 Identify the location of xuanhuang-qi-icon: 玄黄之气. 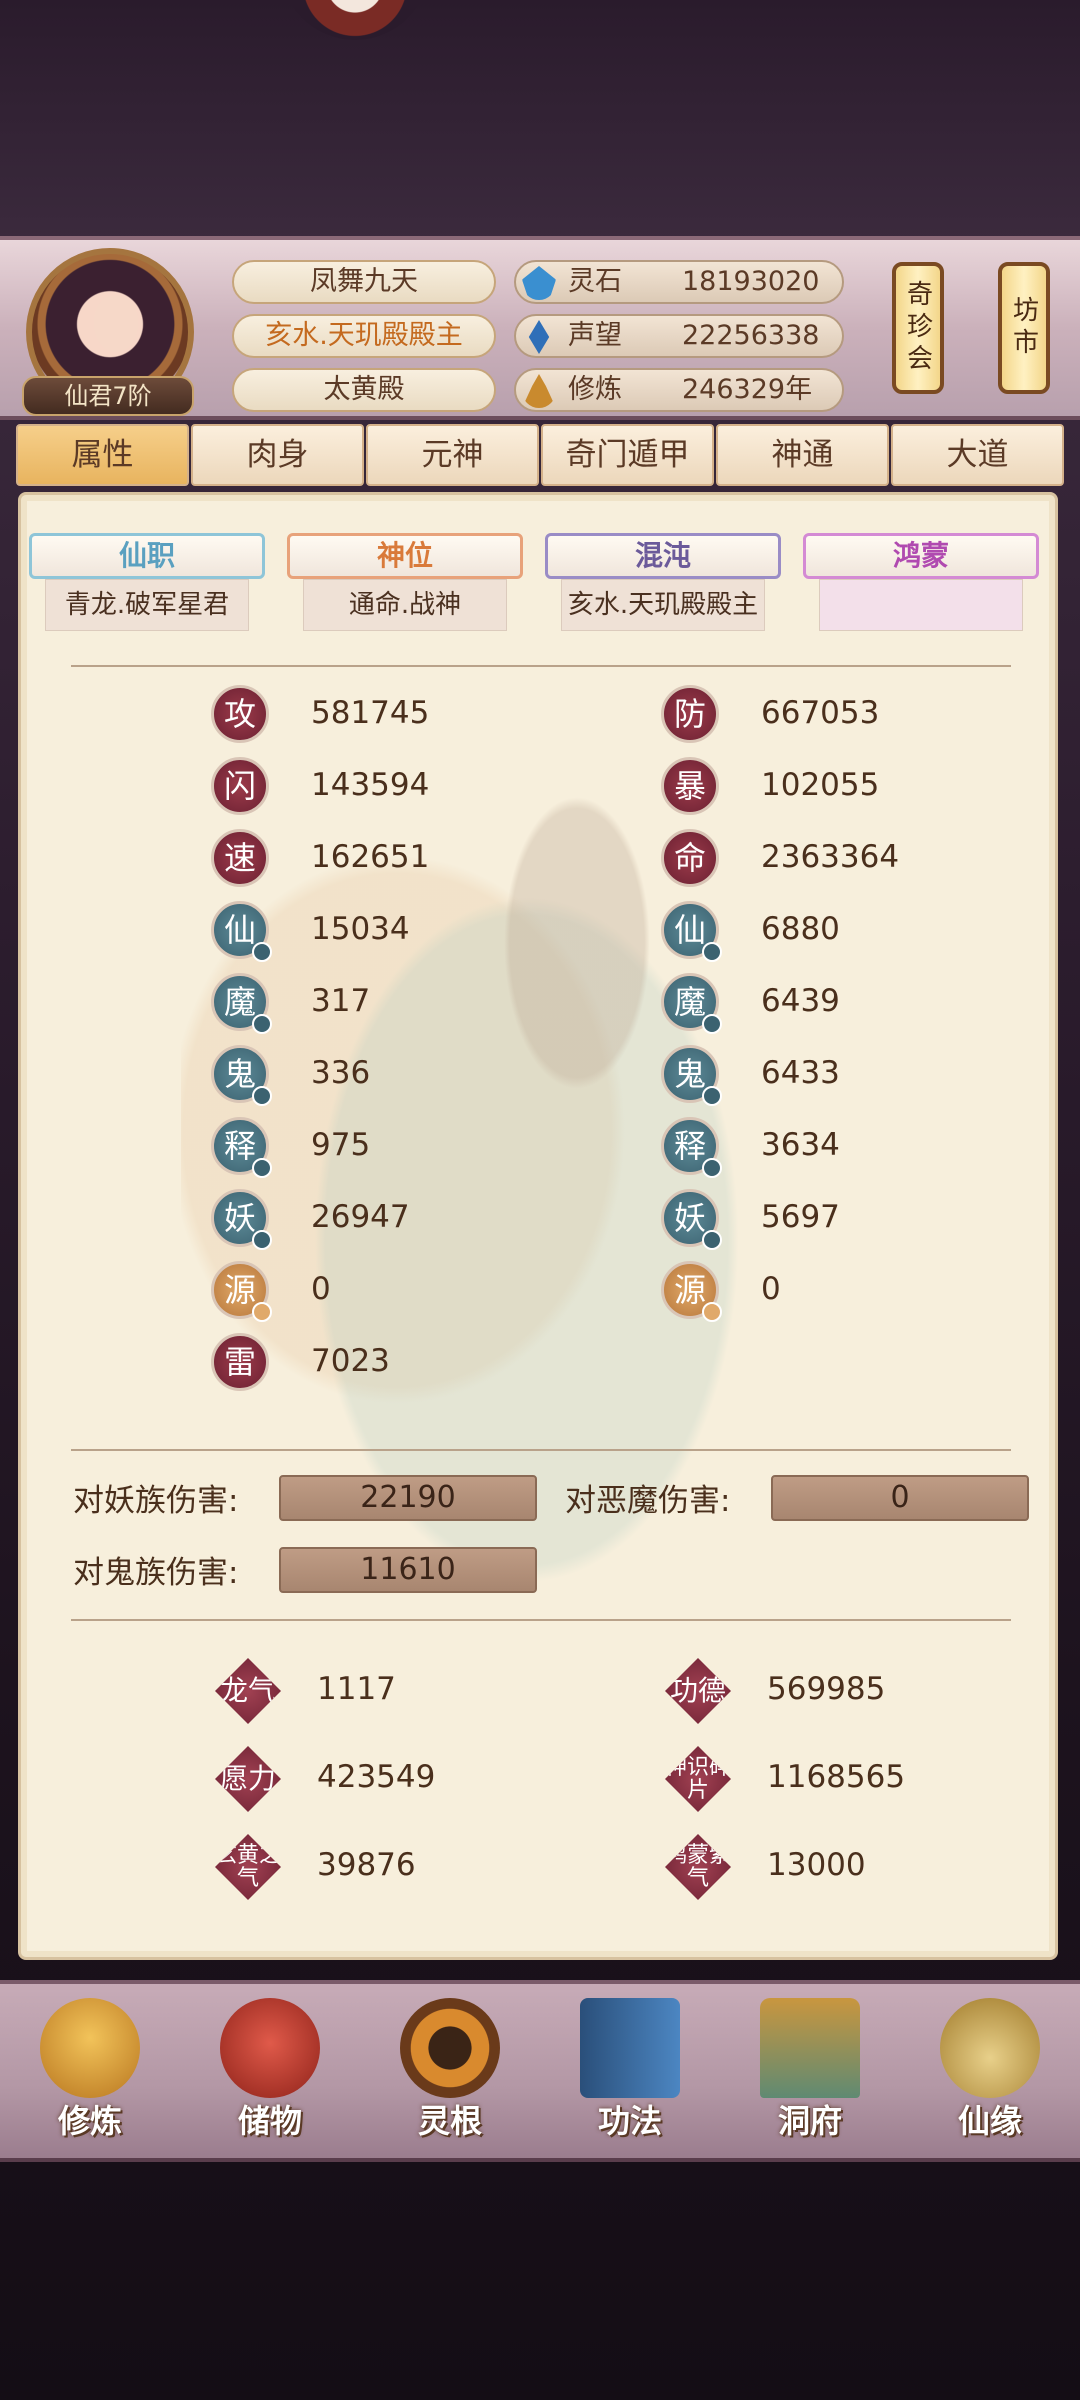
(248, 1867).